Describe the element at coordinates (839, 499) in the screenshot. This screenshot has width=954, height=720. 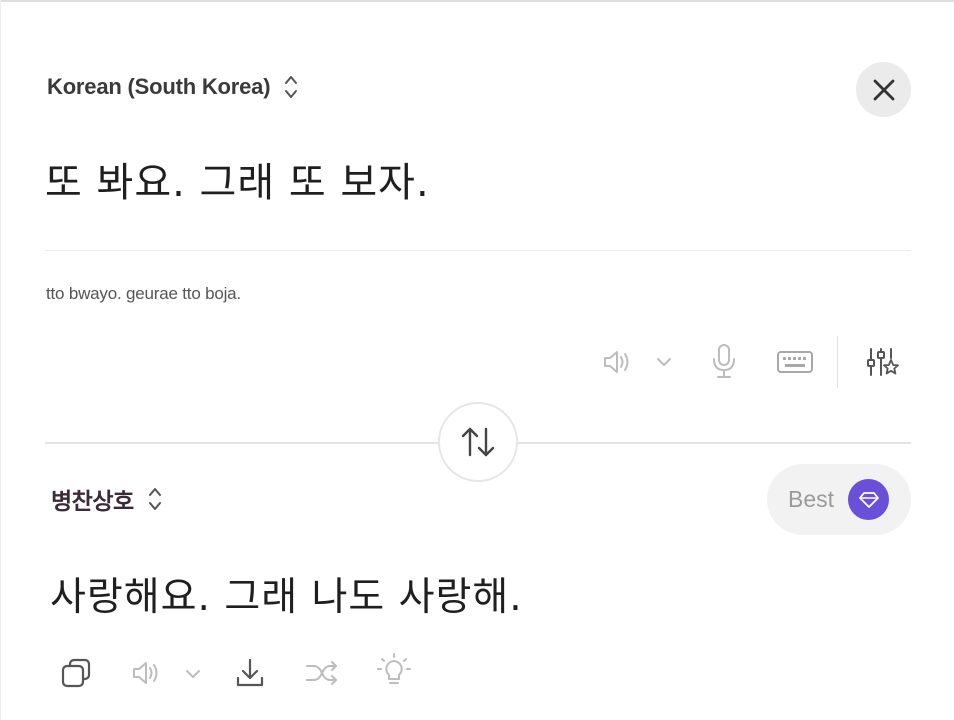
I see `best-translation-button: Best` at that location.